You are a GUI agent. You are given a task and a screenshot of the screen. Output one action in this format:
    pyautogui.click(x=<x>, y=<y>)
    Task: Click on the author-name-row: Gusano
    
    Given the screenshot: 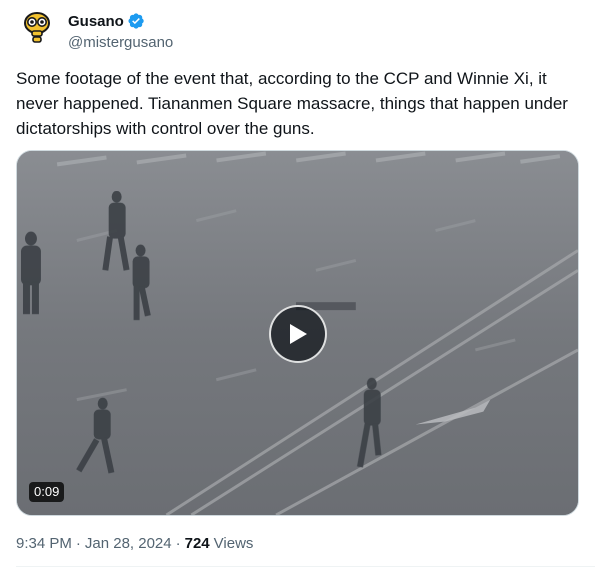 What is the action you would take?
    pyautogui.click(x=106, y=21)
    